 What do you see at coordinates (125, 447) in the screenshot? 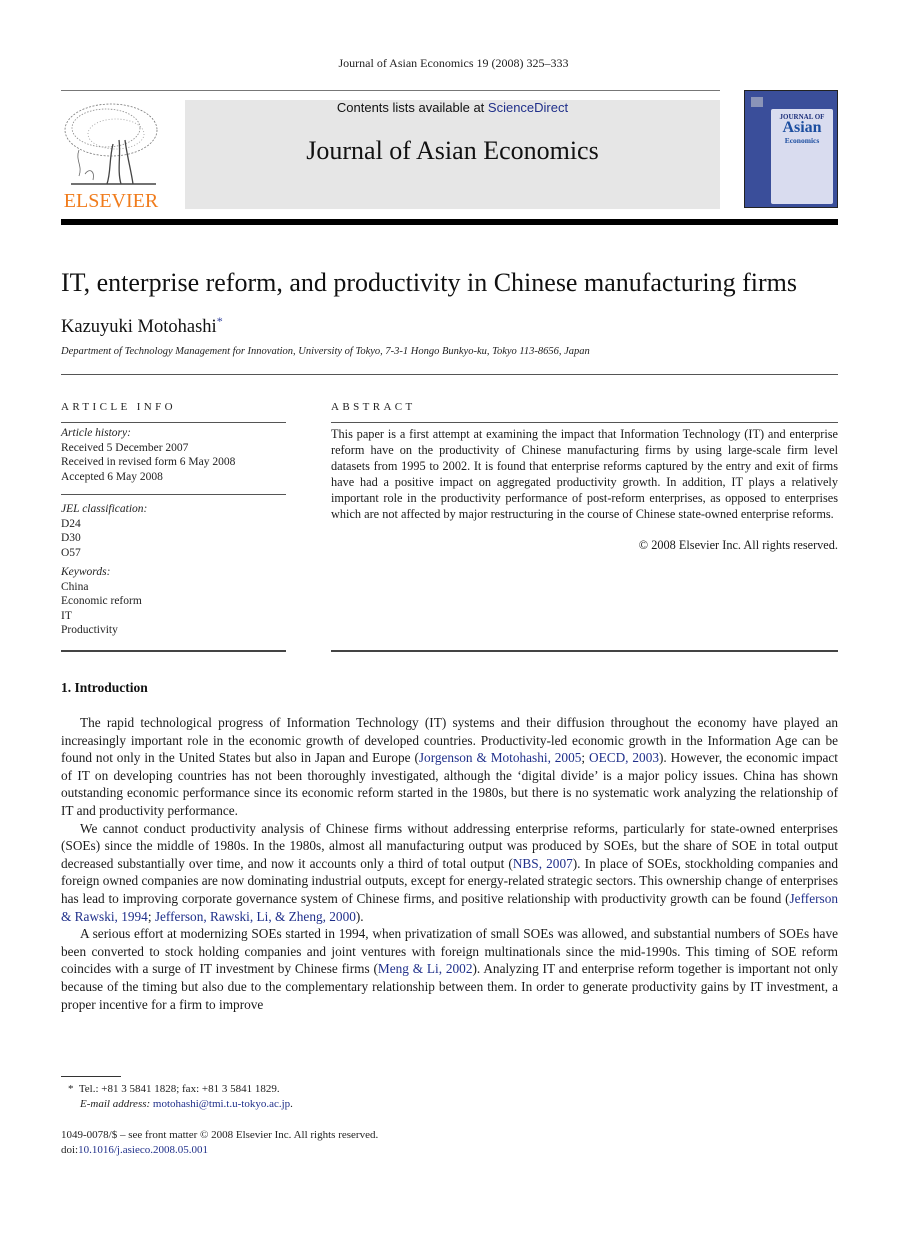
I see `history-received: Received 5 December 2007` at bounding box center [125, 447].